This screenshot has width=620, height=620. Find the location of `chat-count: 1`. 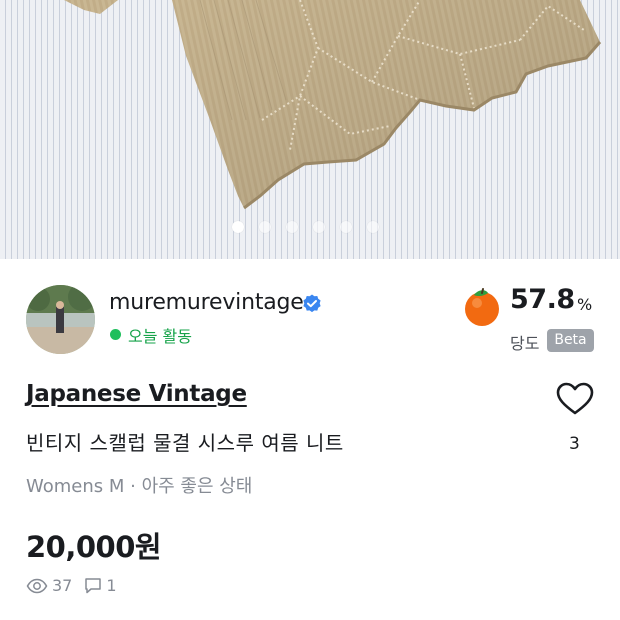

chat-count: 1 is located at coordinates (111, 585).